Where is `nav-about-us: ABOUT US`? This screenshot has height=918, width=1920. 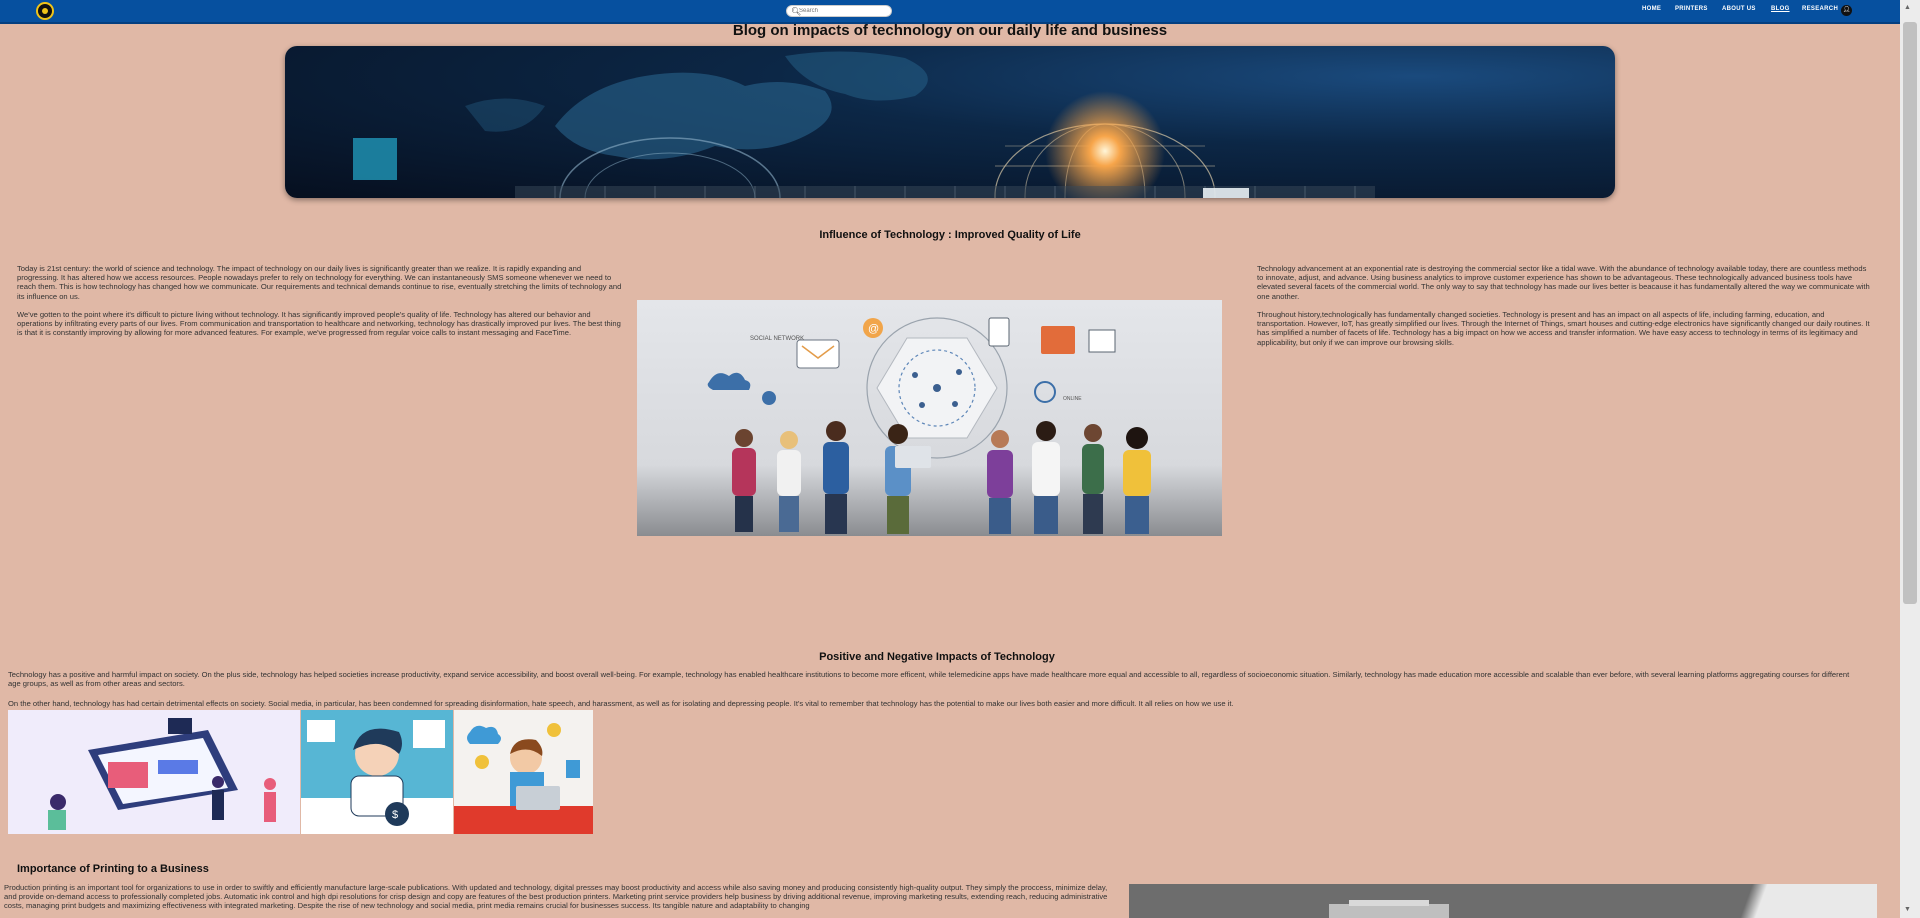 nav-about-us: ABOUT US is located at coordinates (1739, 9).